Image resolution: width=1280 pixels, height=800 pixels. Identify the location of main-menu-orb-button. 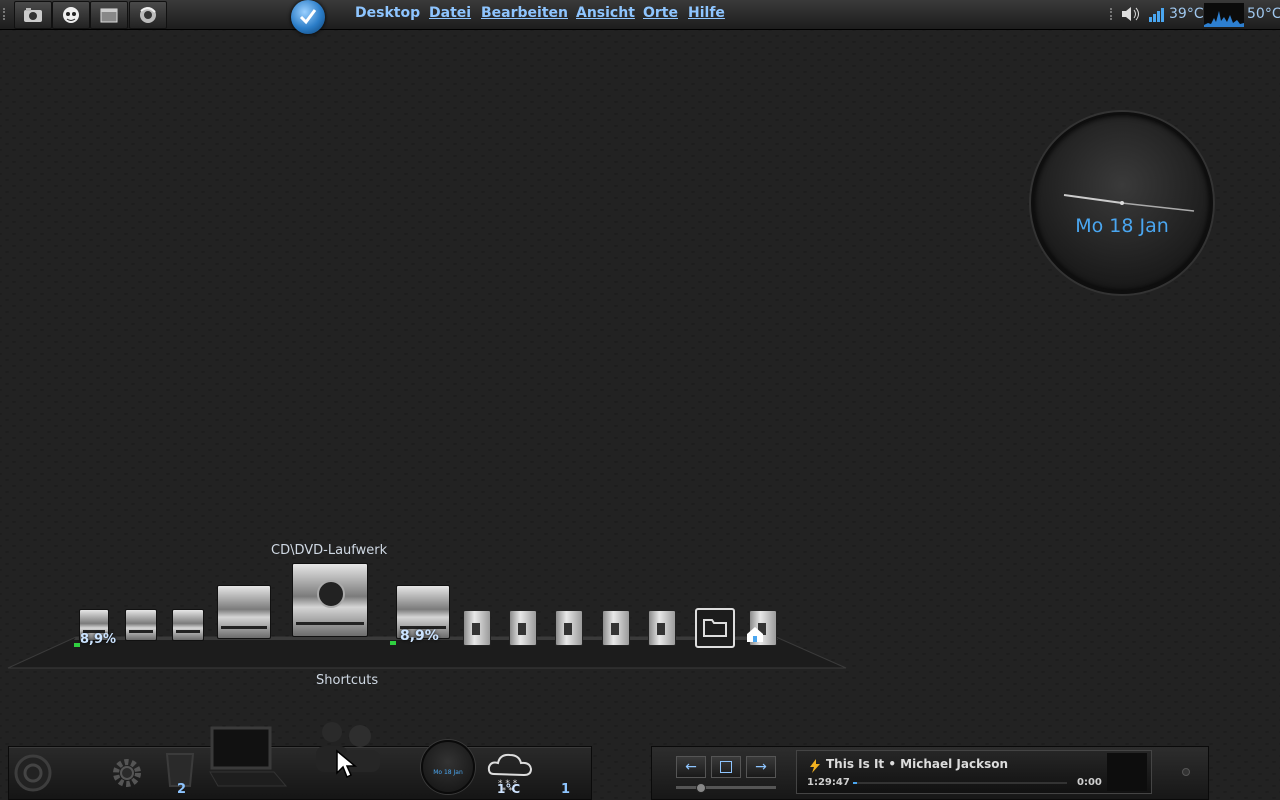
(308, 17).